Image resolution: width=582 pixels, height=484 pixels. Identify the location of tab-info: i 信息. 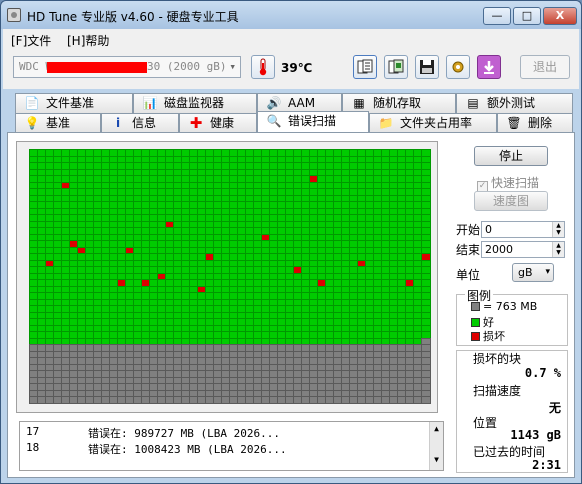
(140, 123).